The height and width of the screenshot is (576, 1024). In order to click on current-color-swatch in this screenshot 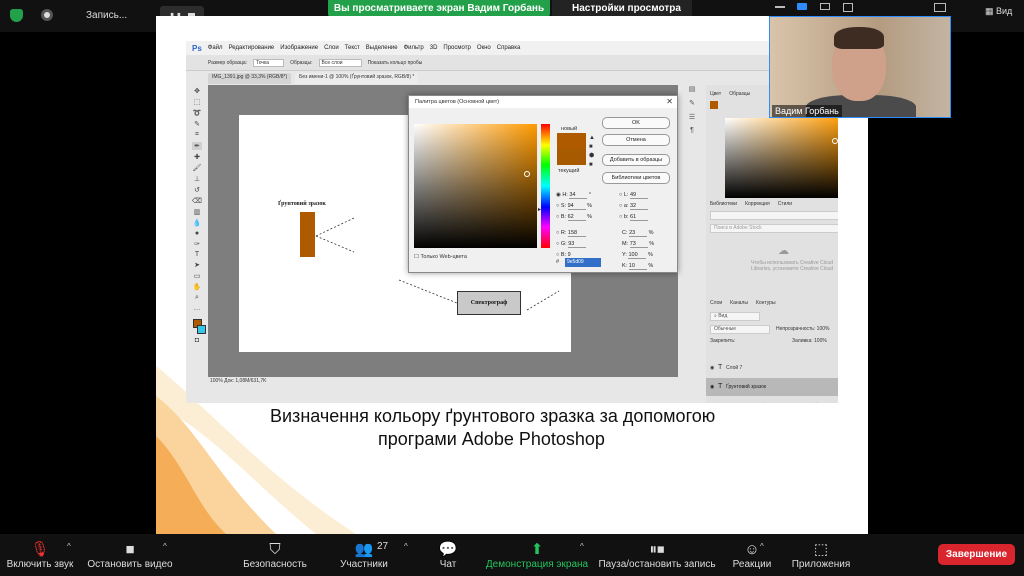, I will do `click(571, 157)`.